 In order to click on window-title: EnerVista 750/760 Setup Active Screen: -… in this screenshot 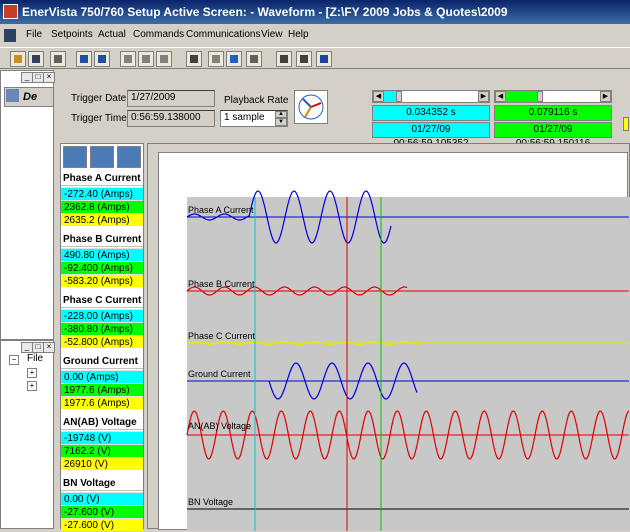, I will do `click(265, 12)`.